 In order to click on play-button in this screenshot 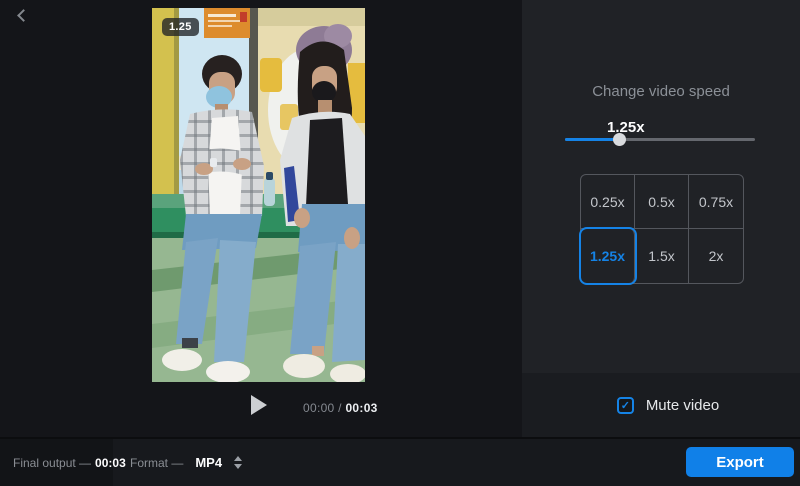, I will do `click(259, 406)`.